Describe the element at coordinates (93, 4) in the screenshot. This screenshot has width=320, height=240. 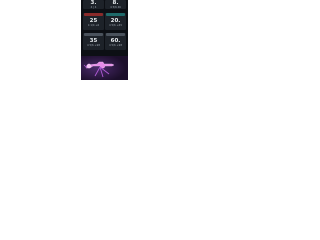
I see `stat-card-1: 3. 4 | 4` at that location.